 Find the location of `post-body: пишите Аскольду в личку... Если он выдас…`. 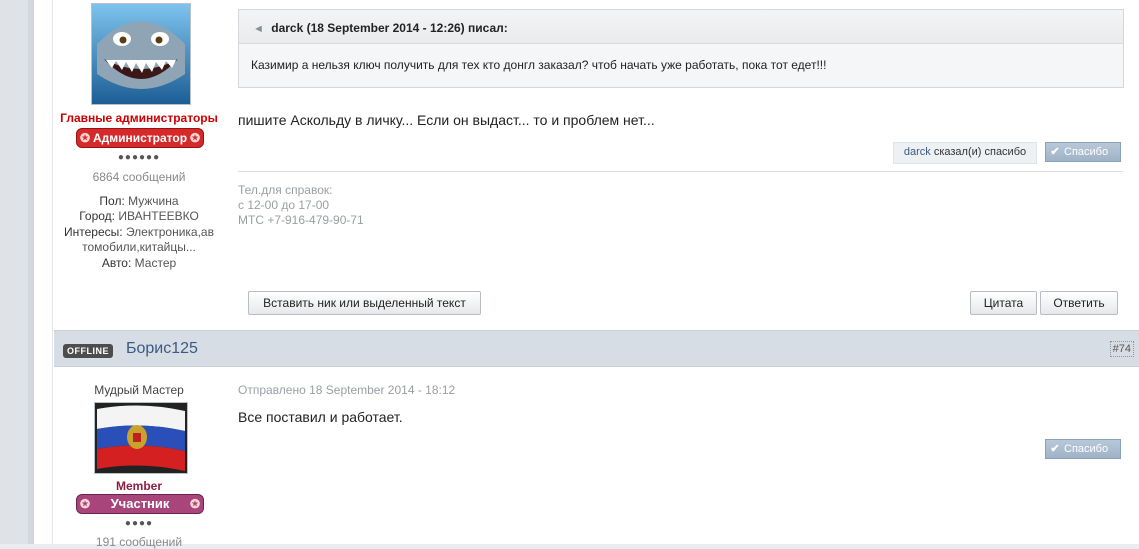

post-body: пишите Аскольду в личку... Если он выдас… is located at coordinates (446, 120).